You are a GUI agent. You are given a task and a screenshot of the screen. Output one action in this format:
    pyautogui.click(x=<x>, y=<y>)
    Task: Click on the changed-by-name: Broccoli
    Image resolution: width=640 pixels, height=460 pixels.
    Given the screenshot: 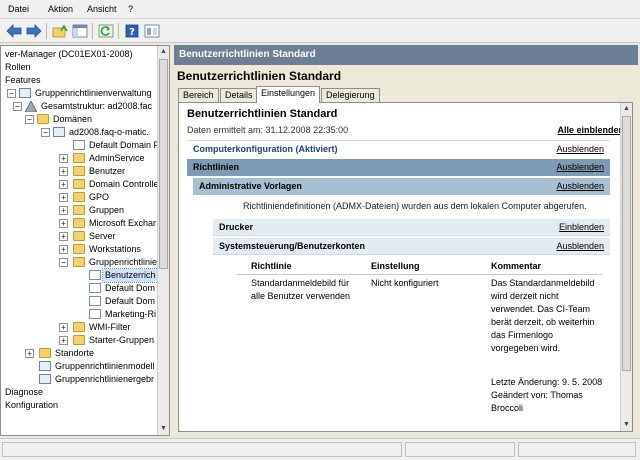 What is the action you would take?
    pyautogui.click(x=507, y=408)
    